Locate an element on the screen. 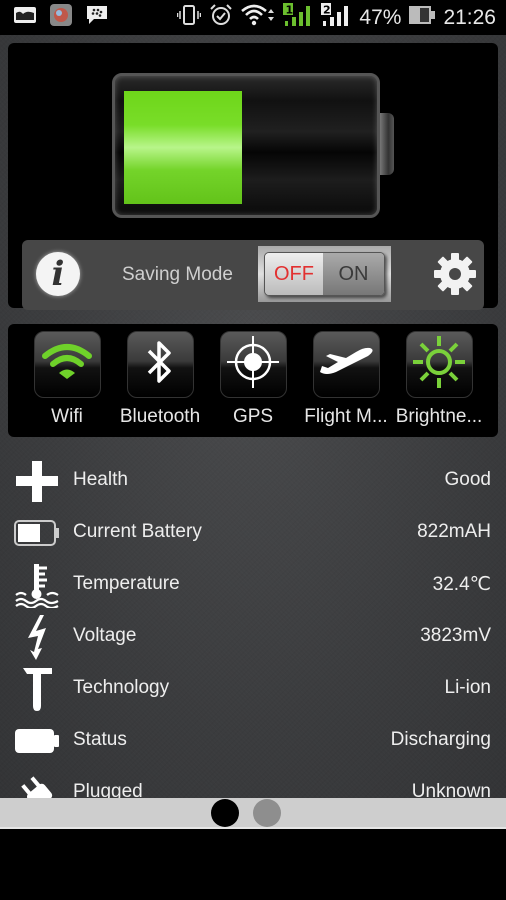  svg-text: 1 is located at coordinates (290, 10).